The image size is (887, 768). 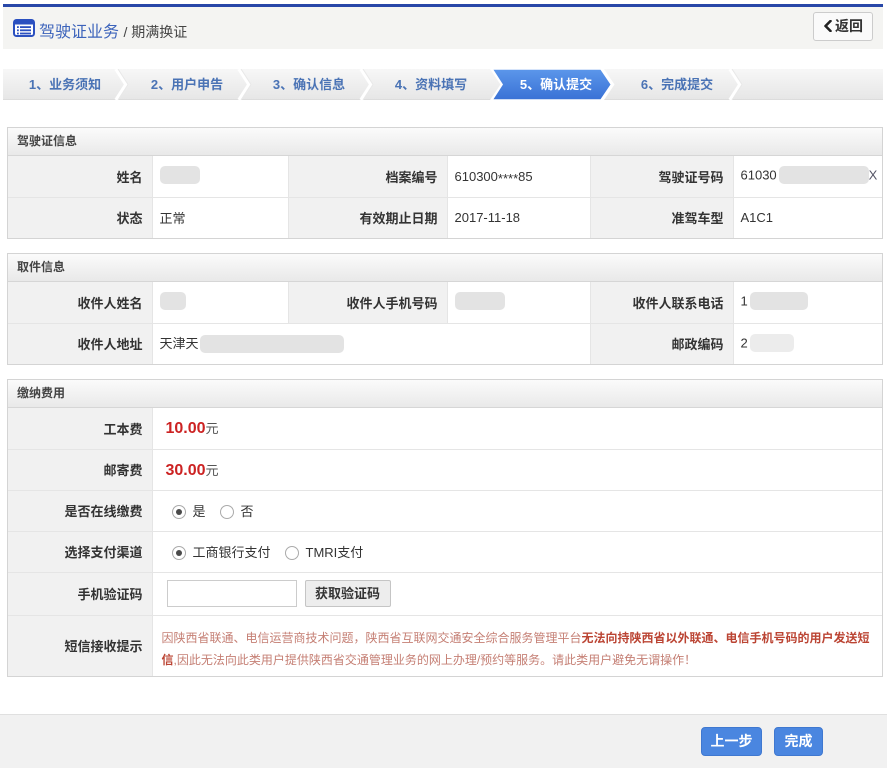 What do you see at coordinates (677, 84) in the screenshot?
I see `svg-text: 6、完成提交` at bounding box center [677, 84].